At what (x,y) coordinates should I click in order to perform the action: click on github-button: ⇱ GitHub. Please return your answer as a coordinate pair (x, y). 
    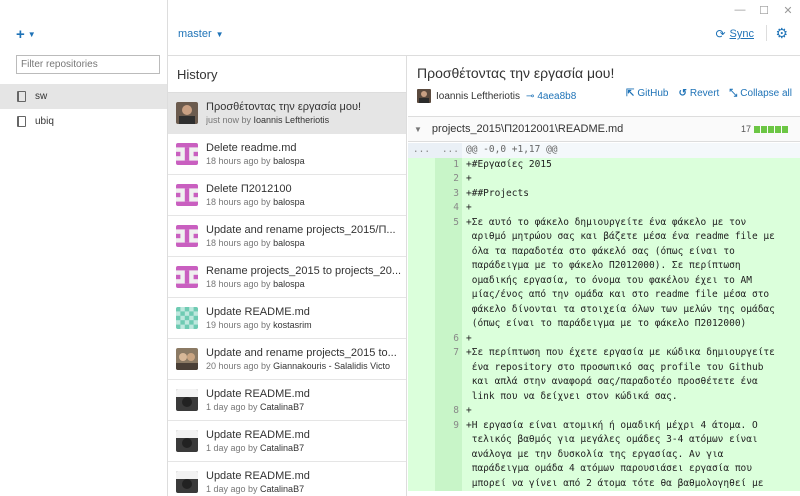
    Looking at the image, I should click on (647, 93).